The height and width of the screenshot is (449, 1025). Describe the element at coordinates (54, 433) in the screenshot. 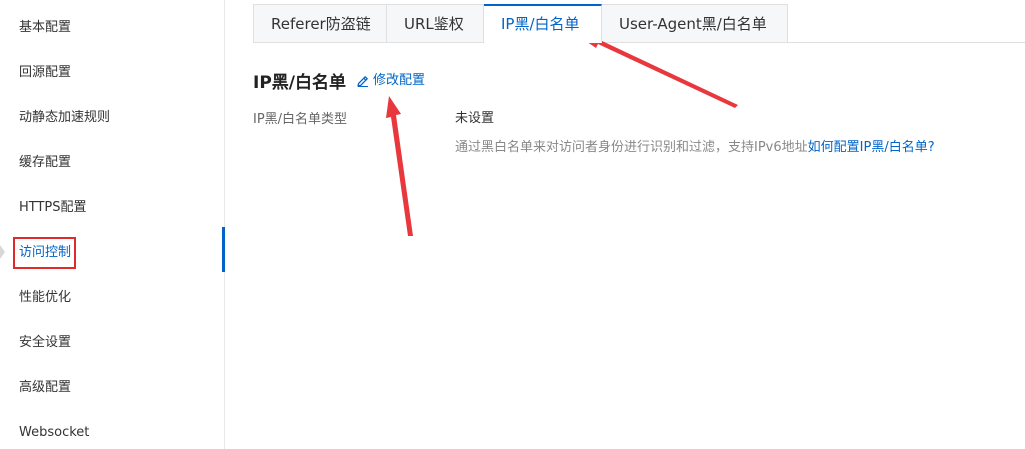

I see `sidebar-item-websocket: Websocket` at that location.